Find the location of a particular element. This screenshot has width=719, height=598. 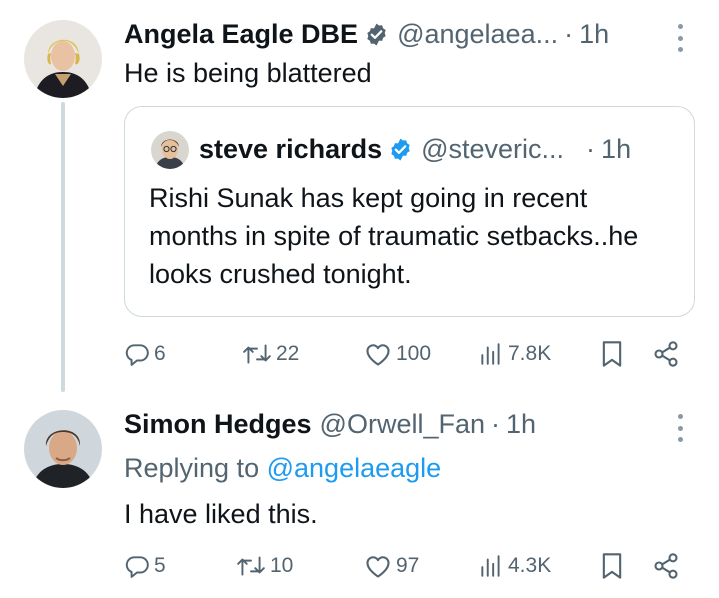

quoted-post-timestamp: 1h is located at coordinates (616, 149).